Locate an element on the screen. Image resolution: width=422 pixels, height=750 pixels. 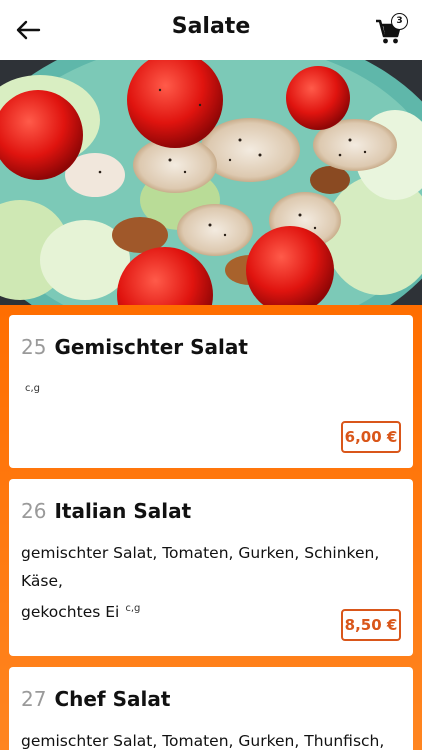
price-button: 8,50 € is located at coordinates (371, 625).